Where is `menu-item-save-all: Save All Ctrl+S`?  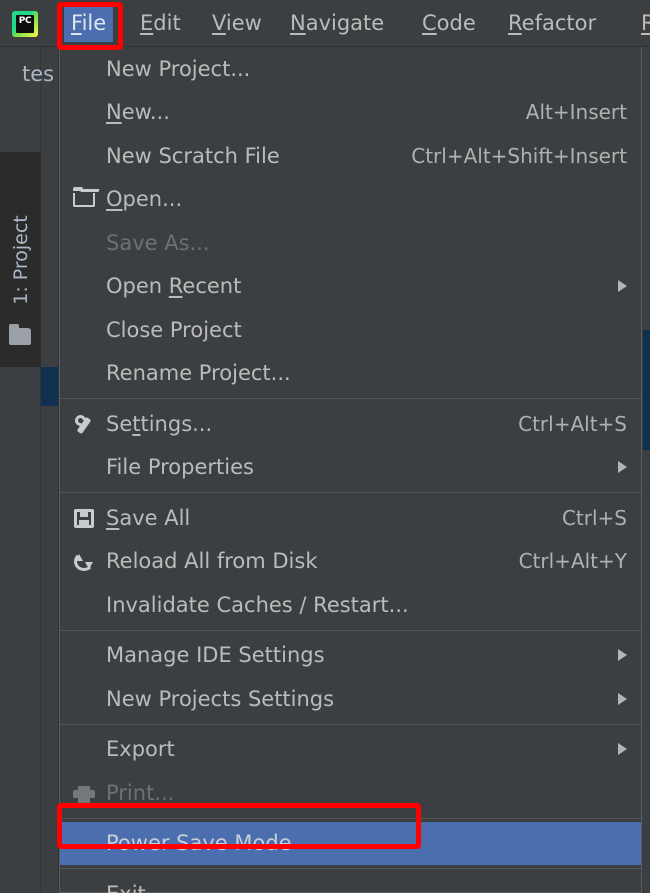
menu-item-save-all: Save All Ctrl+S is located at coordinates (350, 518).